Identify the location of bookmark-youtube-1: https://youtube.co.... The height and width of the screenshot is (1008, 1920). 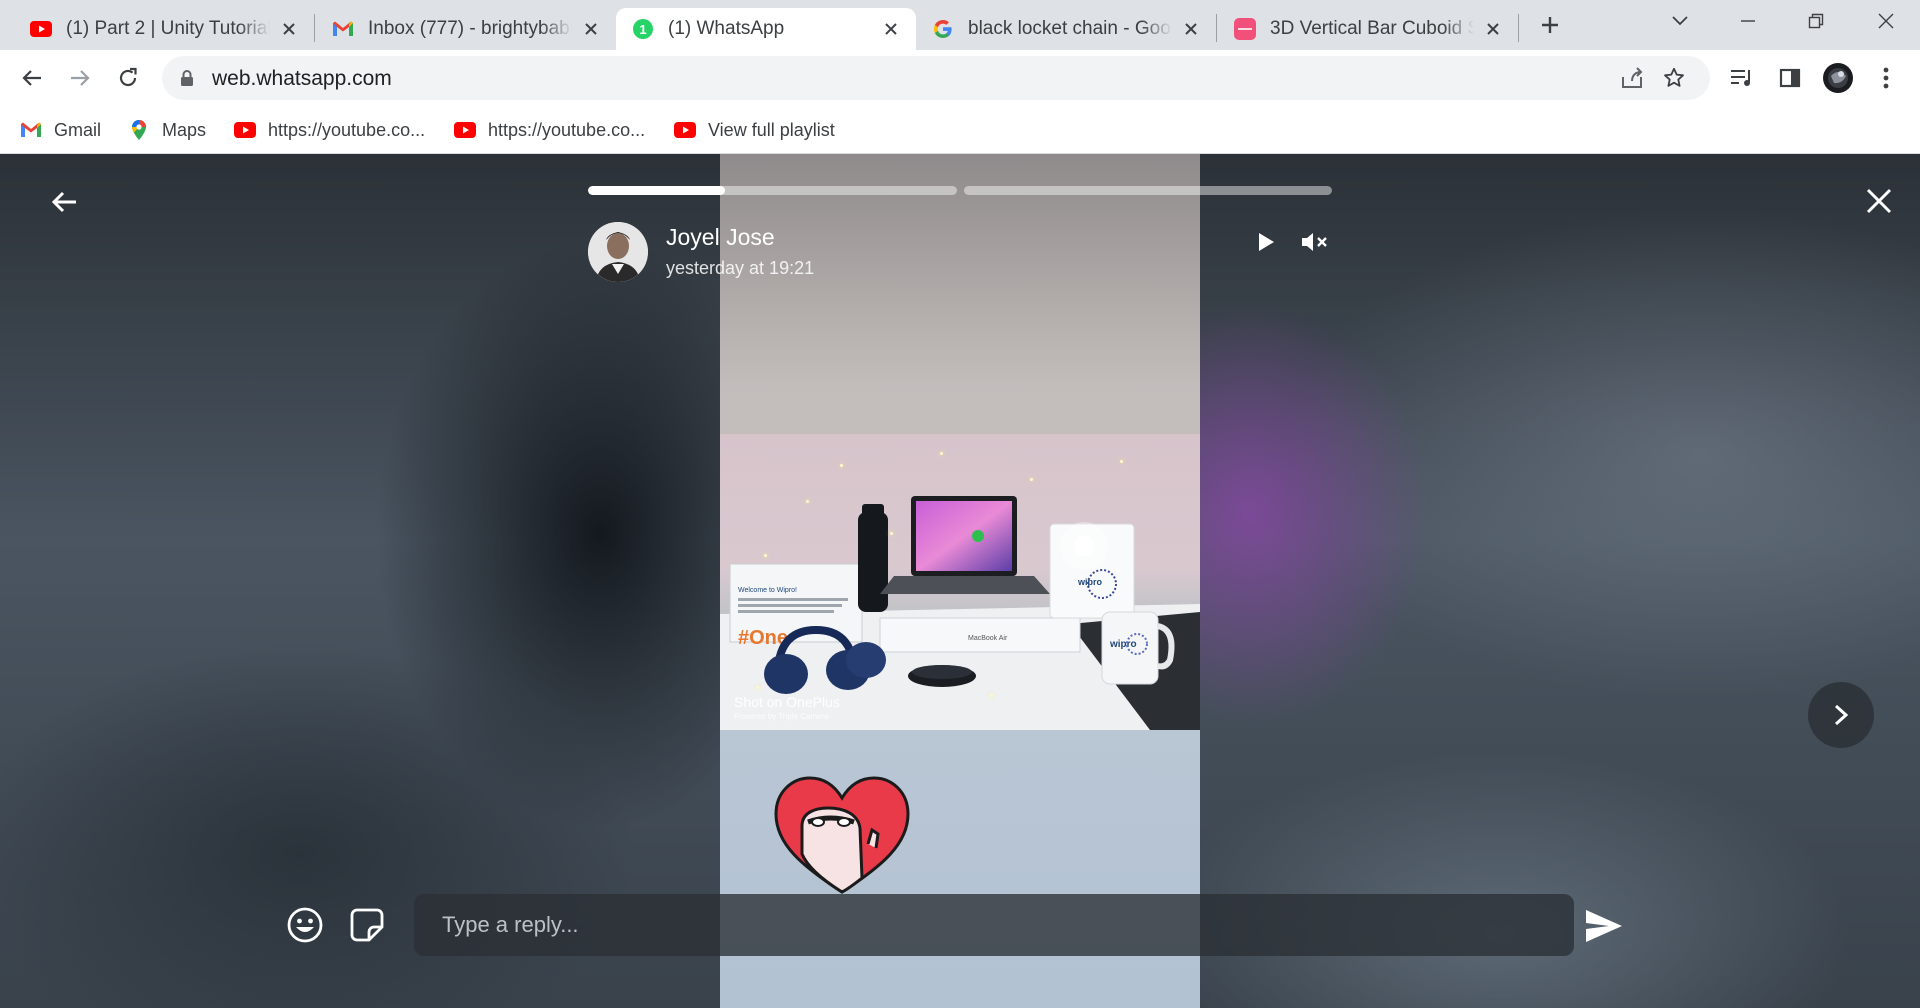
(329, 130).